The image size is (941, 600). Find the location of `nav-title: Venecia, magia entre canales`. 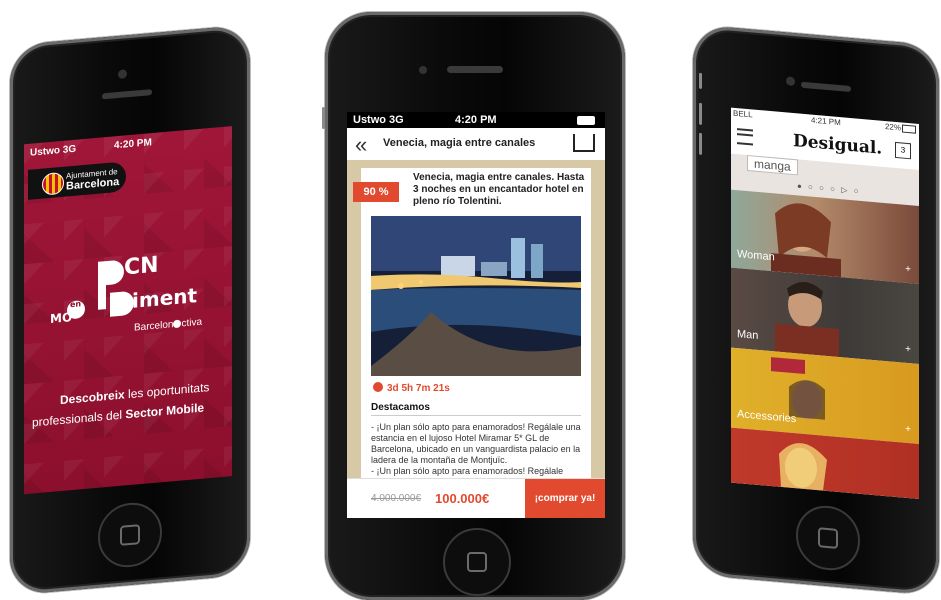

nav-title: Venecia, magia entre canales is located at coordinates (459, 143).